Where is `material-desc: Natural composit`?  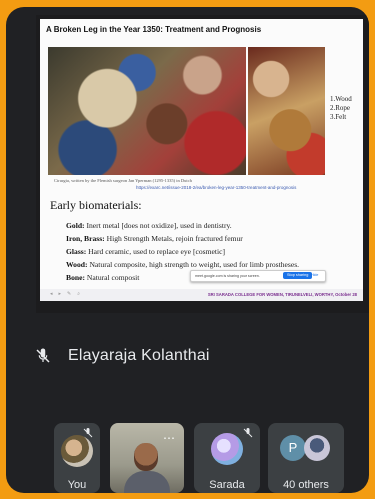
material-desc: Natural composit is located at coordinates (113, 277).